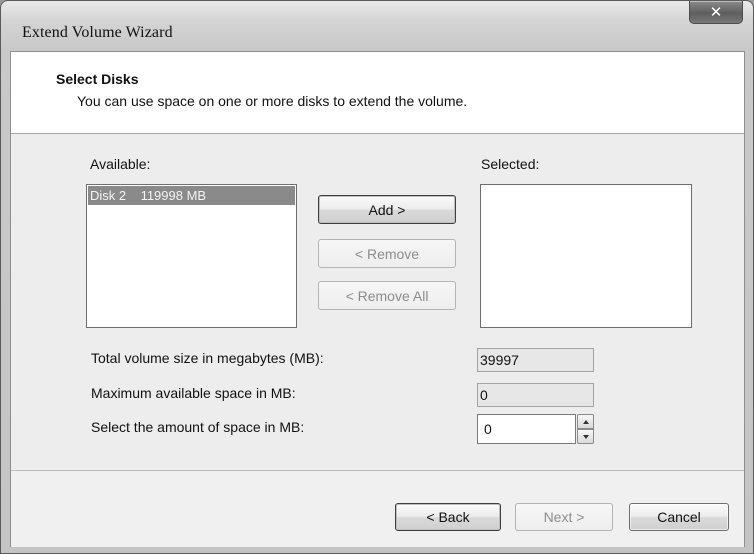 The image size is (754, 554). What do you see at coordinates (198, 427) in the screenshot?
I see `amount-label: Select the amount of space in MB:` at bounding box center [198, 427].